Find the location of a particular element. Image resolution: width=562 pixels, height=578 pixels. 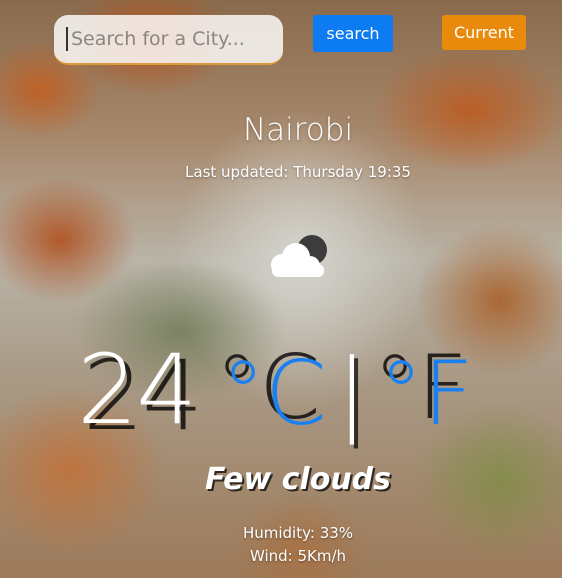

temperature-row: 24 °C | °F is located at coordinates (275, 383).